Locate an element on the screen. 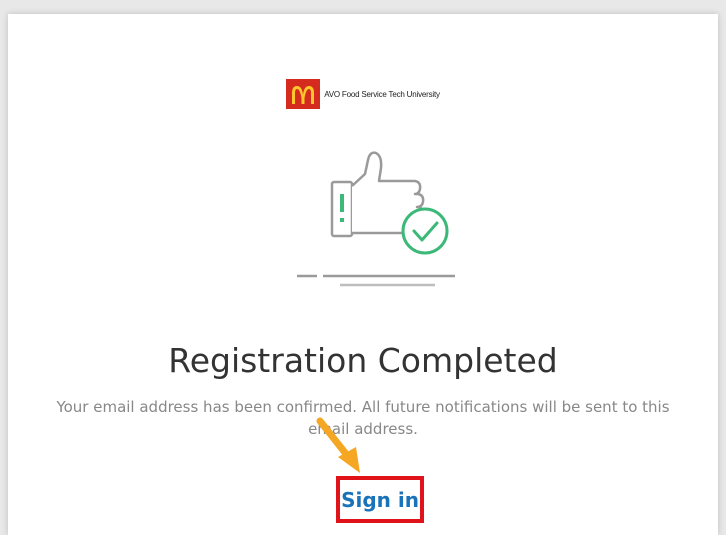 The image size is (726, 535). brand-header: AVO Food Service Tech University is located at coordinates (363, 94).